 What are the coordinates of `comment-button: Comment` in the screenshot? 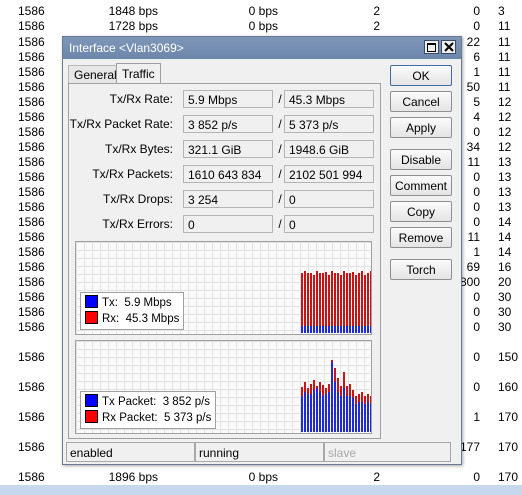 It's located at (421, 185).